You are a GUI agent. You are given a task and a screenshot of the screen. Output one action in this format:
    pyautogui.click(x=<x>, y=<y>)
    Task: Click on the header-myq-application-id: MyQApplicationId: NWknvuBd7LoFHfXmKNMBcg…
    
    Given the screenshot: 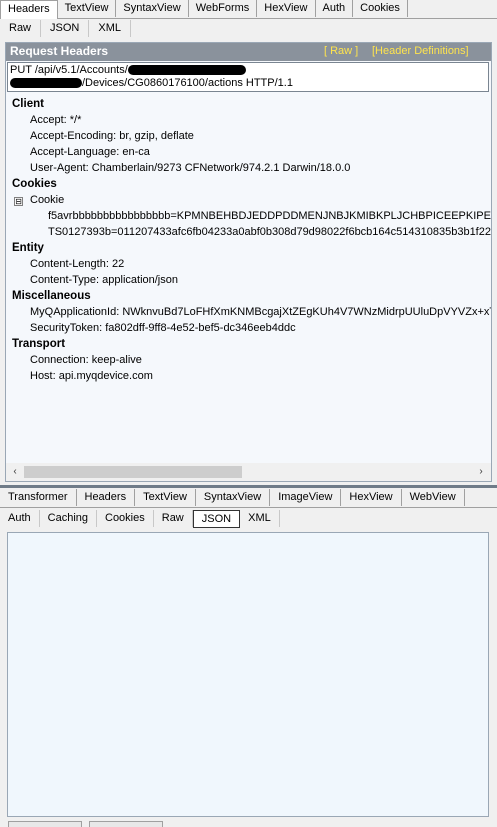 What is the action you would take?
    pyautogui.click(x=260, y=312)
    